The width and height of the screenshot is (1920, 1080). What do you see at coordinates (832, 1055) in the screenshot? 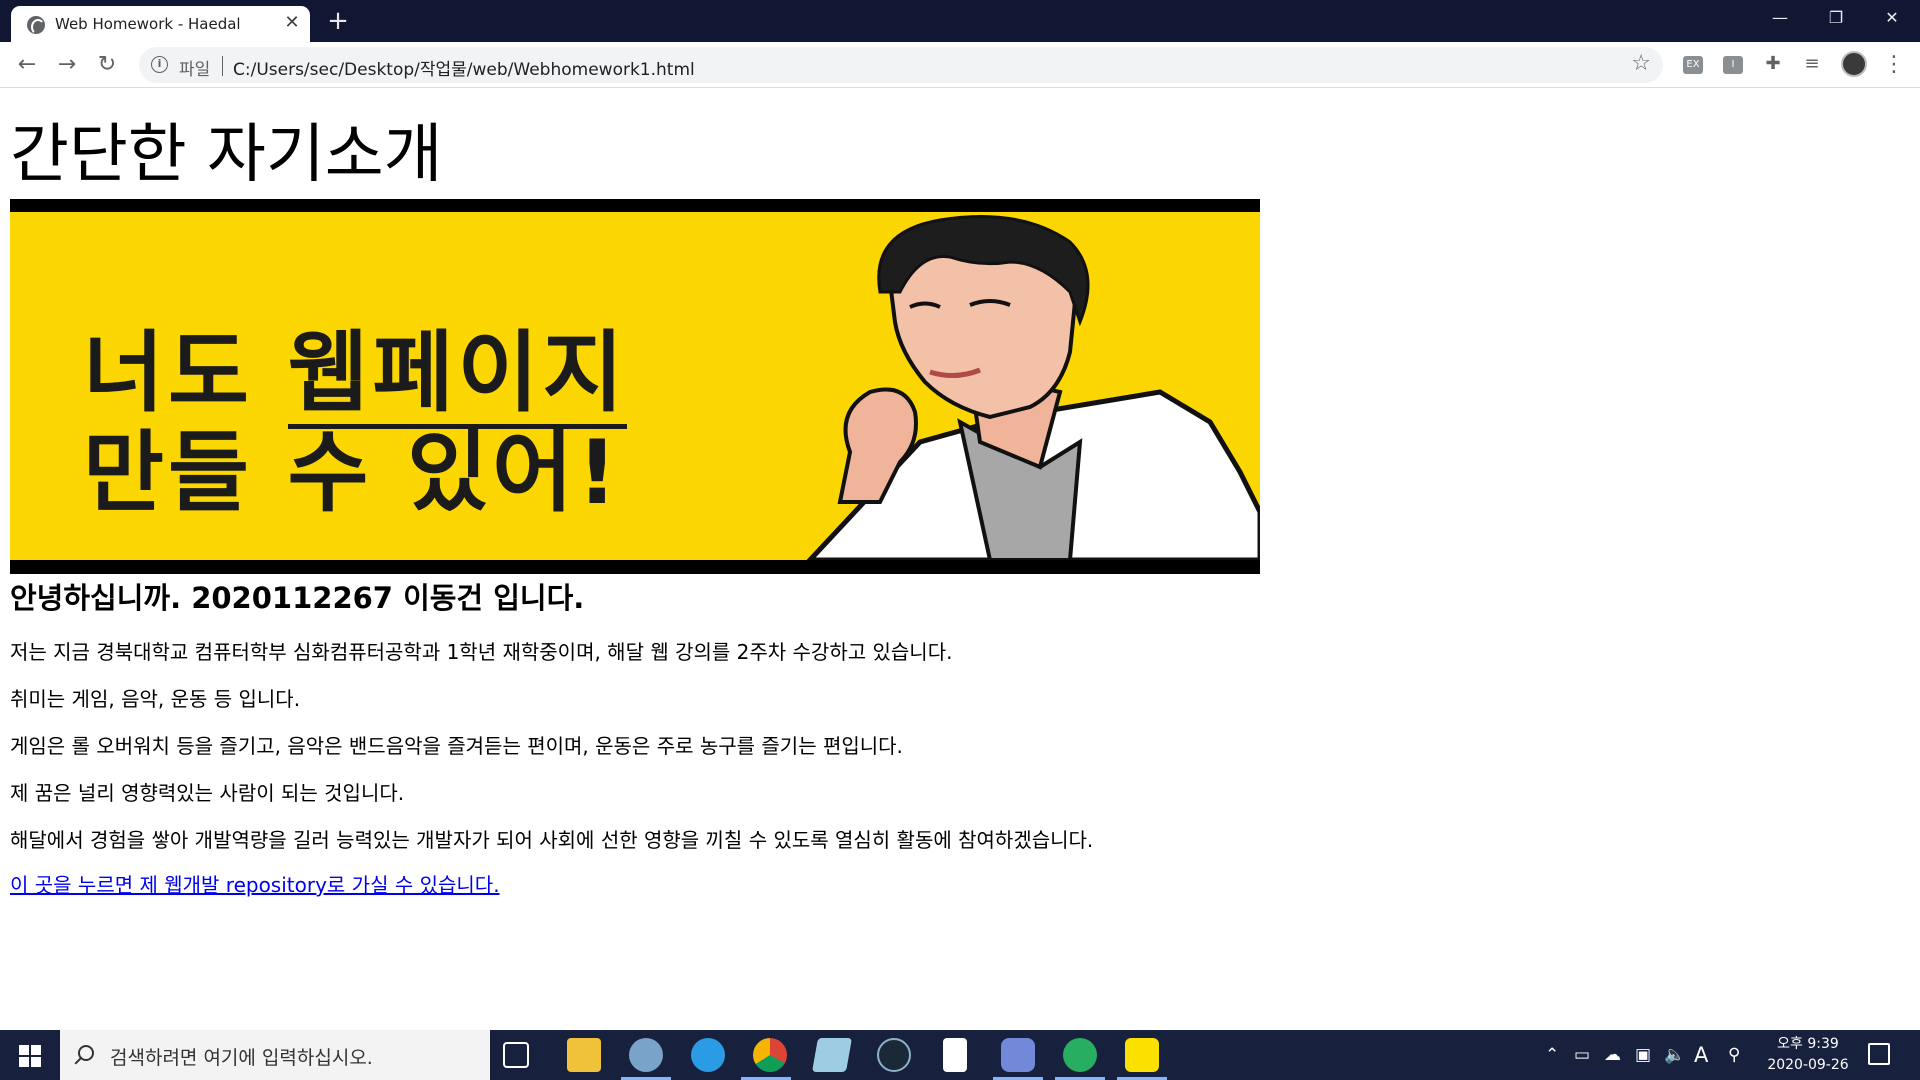
I see `notepad-app-icon` at bounding box center [832, 1055].